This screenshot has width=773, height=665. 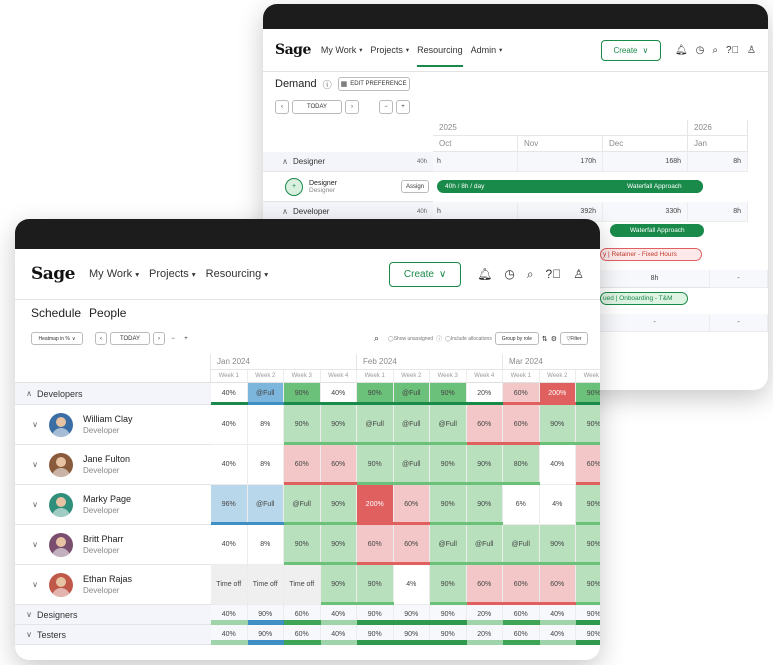 I want to click on tab-people: People, so click(x=107, y=313).